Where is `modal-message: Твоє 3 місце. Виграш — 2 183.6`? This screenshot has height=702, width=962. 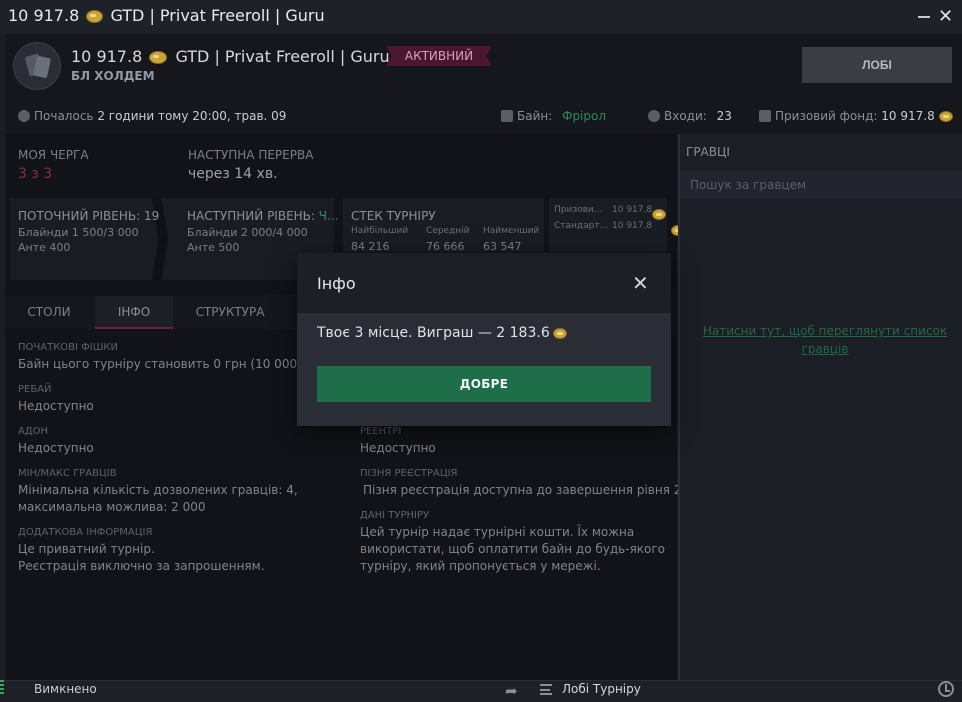
modal-message: Твоє 3 місце. Виграш — 2 183.6 is located at coordinates (442, 333).